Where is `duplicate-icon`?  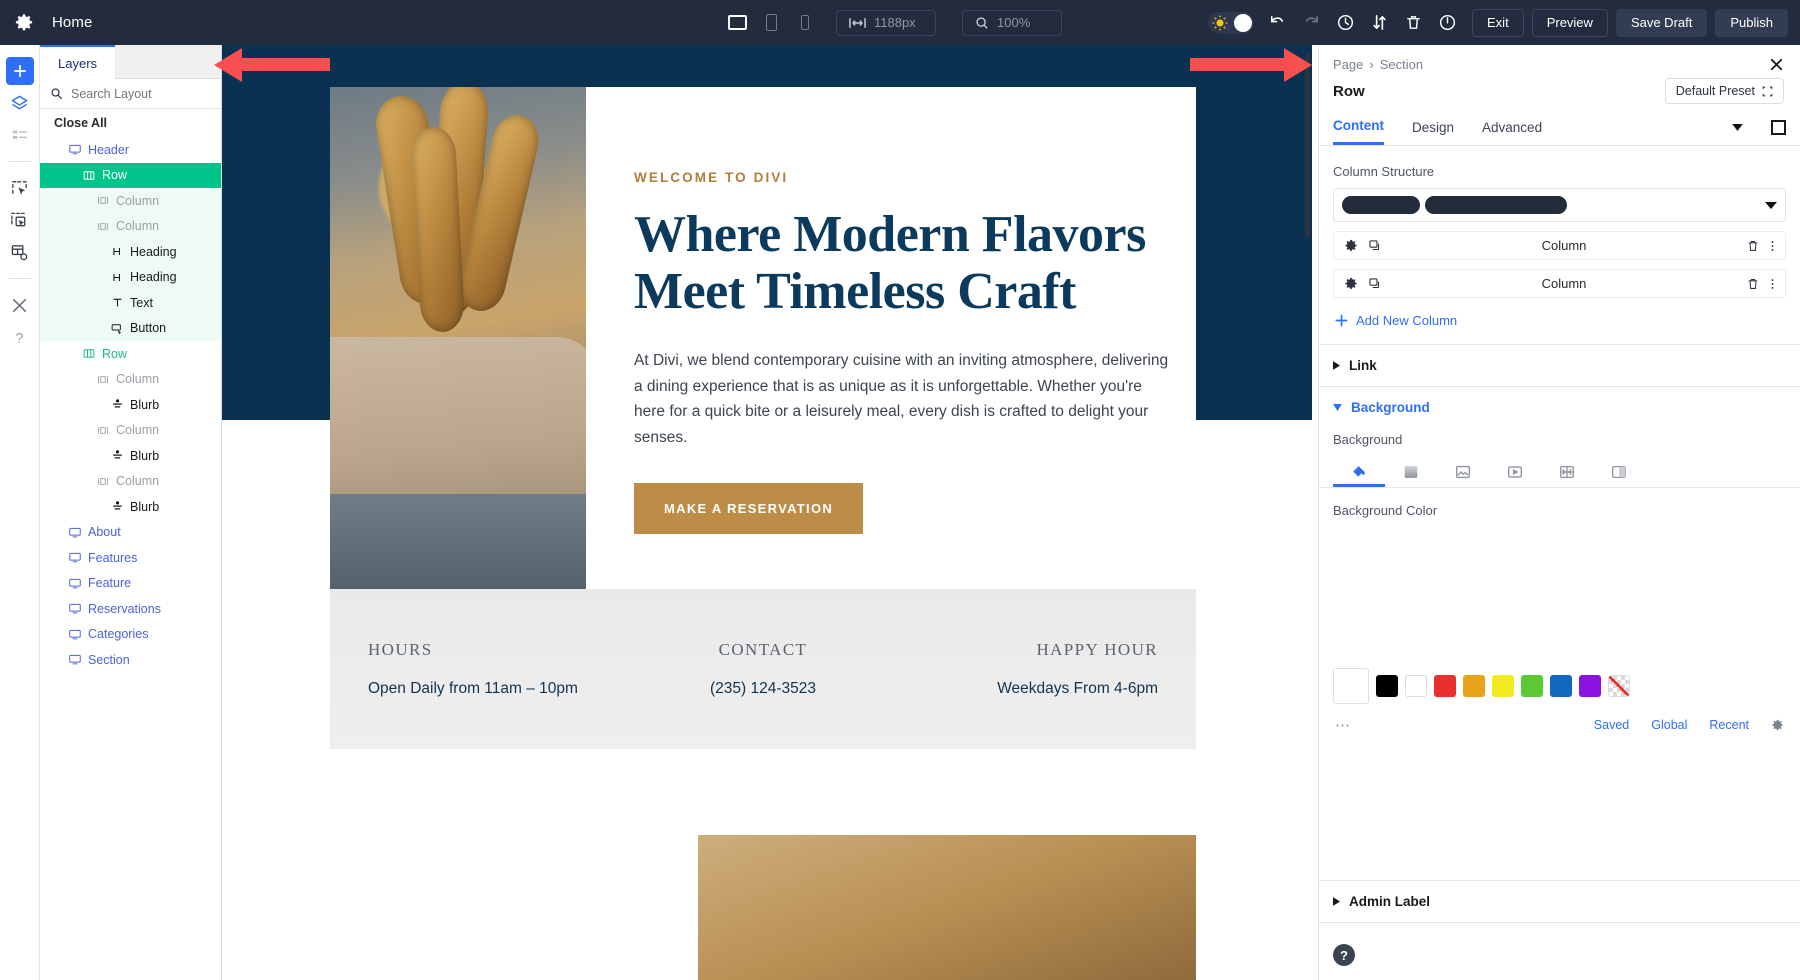 duplicate-icon is located at coordinates (1375, 284).